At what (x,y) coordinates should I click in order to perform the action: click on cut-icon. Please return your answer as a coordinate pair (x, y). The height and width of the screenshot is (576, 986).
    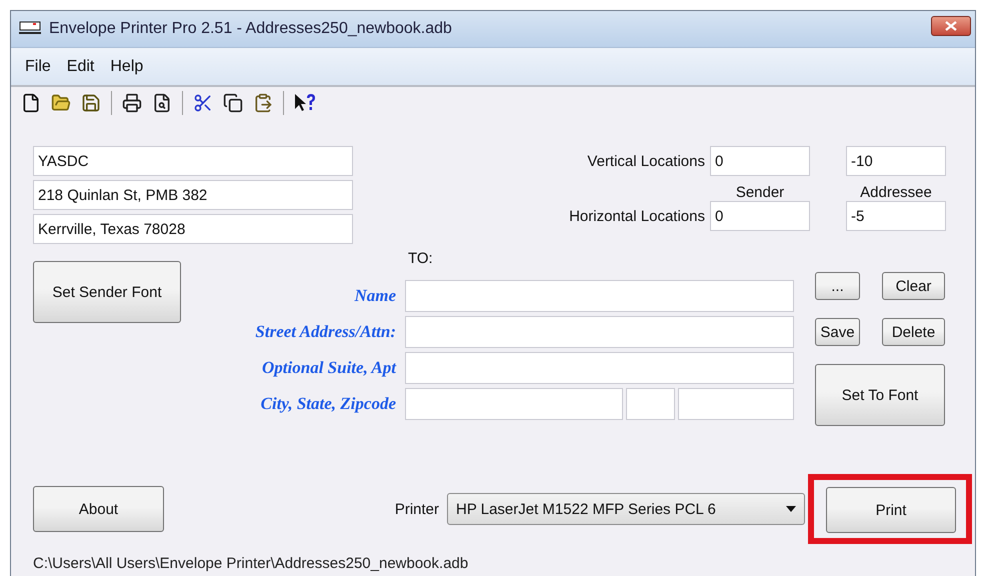
    Looking at the image, I should click on (203, 103).